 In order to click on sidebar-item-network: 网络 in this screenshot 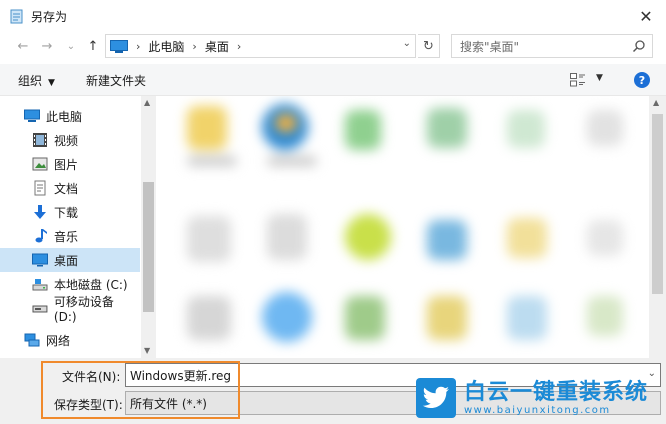, I will do `click(70, 340)`.